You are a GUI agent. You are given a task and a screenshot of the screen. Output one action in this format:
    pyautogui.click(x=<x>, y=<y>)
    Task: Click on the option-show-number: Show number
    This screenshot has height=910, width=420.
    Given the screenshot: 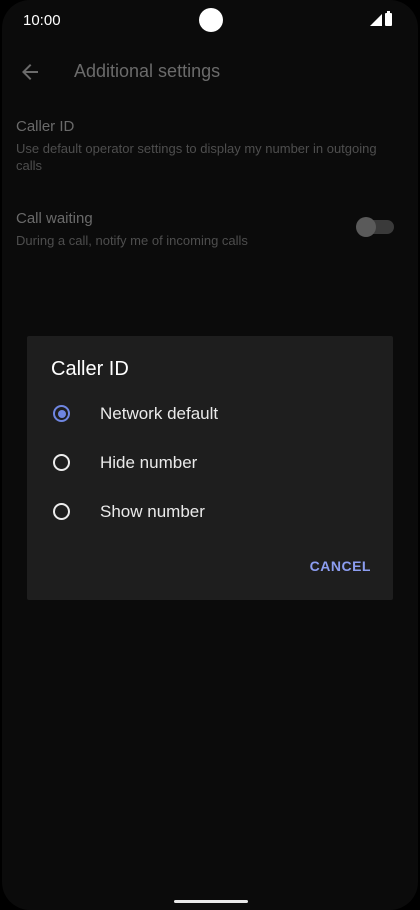 What is the action you would take?
    pyautogui.click(x=210, y=513)
    